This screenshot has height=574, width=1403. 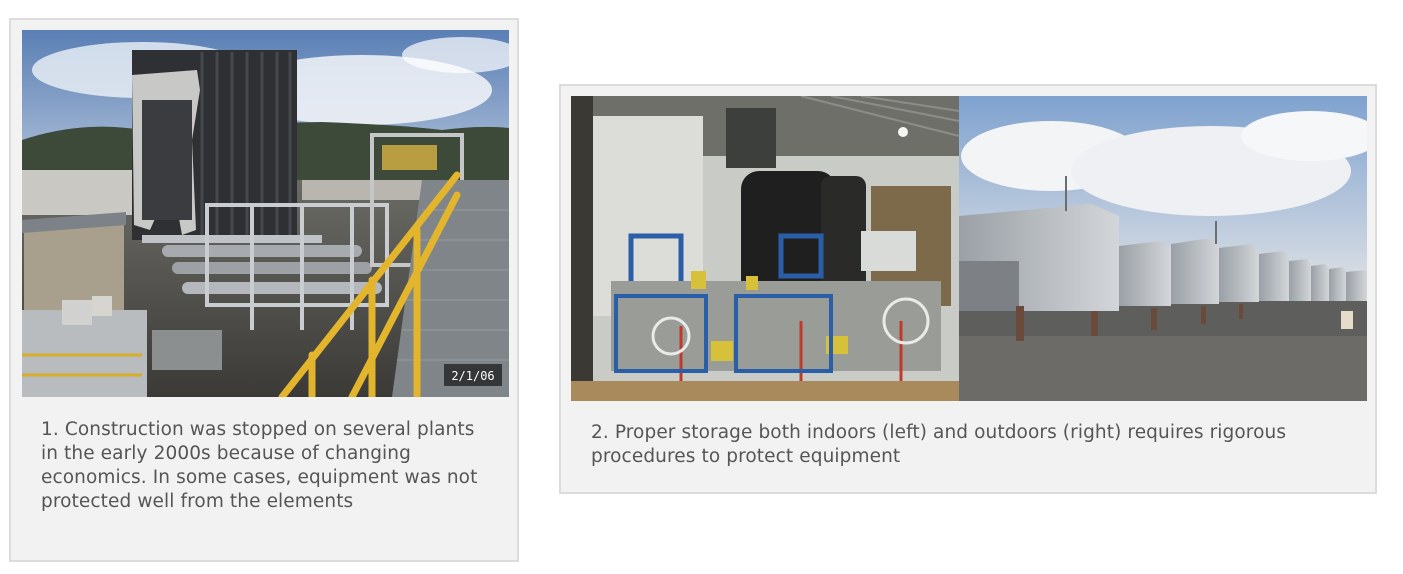 I want to click on date-stamp: 2/1/06, so click(x=472, y=376).